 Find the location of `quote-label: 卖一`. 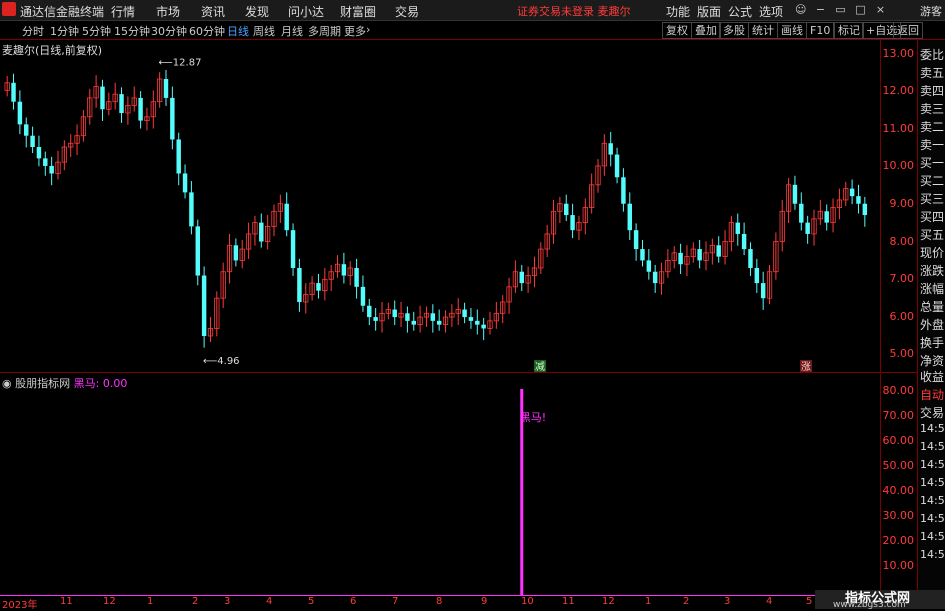

quote-label: 卖一 is located at coordinates (932, 145).